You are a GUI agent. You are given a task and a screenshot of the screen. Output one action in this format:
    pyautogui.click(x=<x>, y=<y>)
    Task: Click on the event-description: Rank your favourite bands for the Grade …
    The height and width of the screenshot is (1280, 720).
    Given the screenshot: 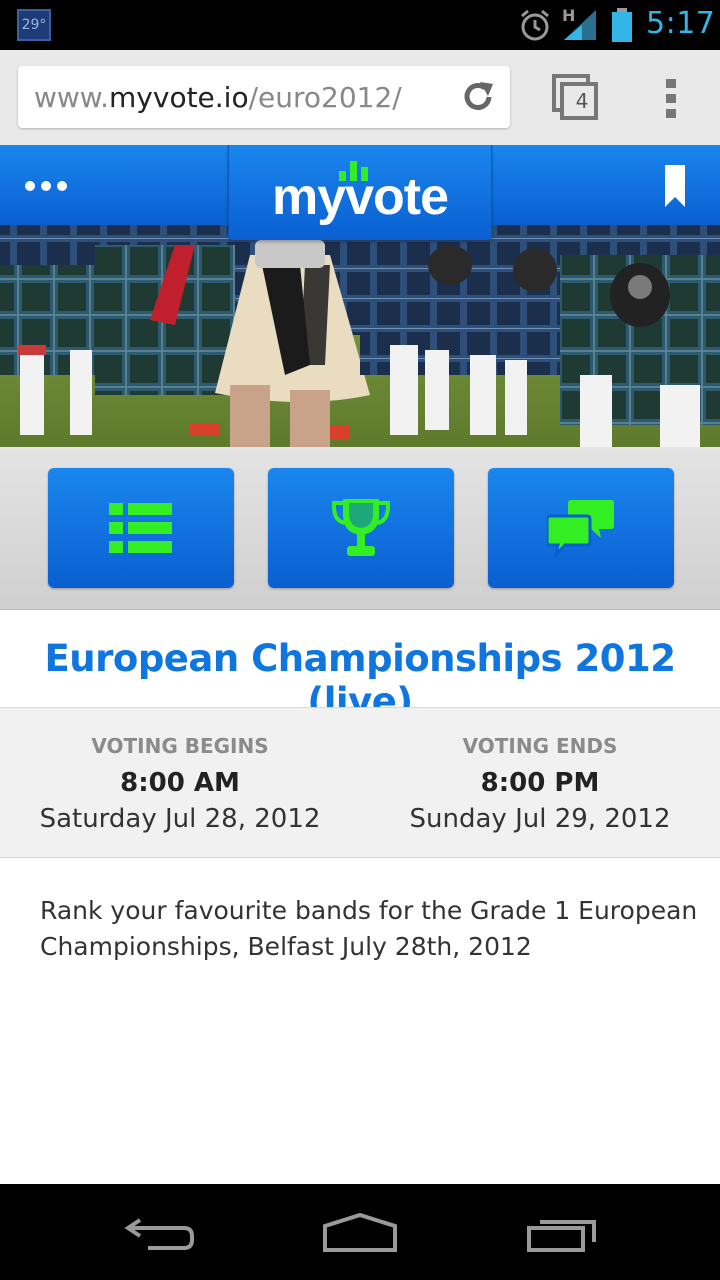 What is the action you would take?
    pyautogui.click(x=369, y=928)
    